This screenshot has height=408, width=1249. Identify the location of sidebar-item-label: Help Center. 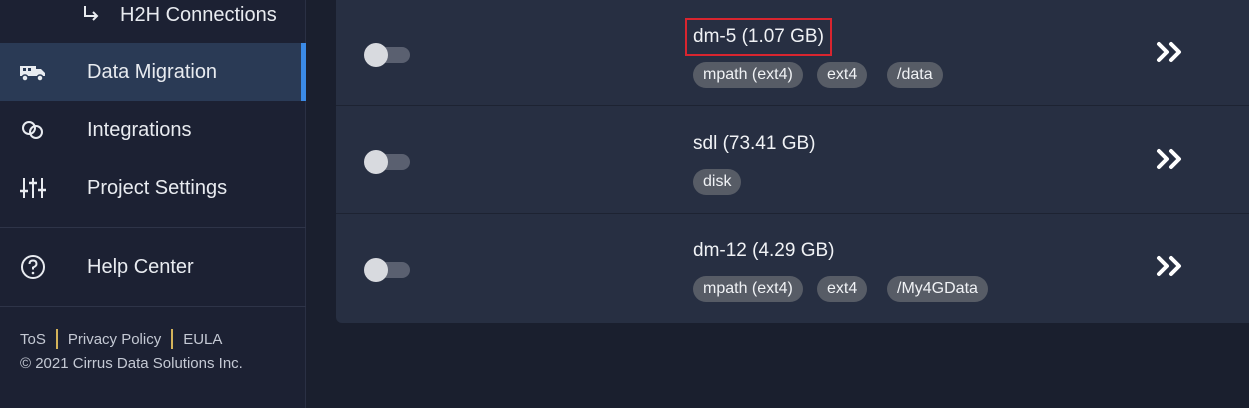
(140, 266).